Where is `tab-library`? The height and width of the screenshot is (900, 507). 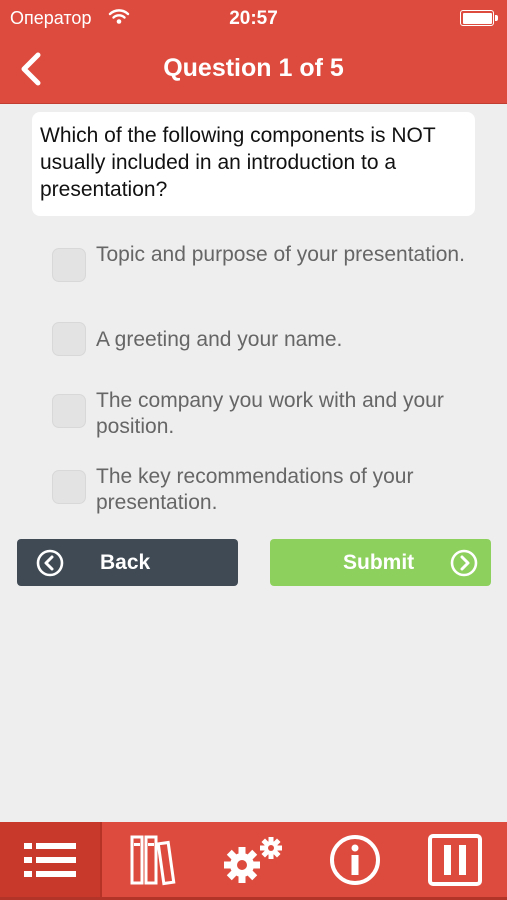 tab-library is located at coordinates (155, 859).